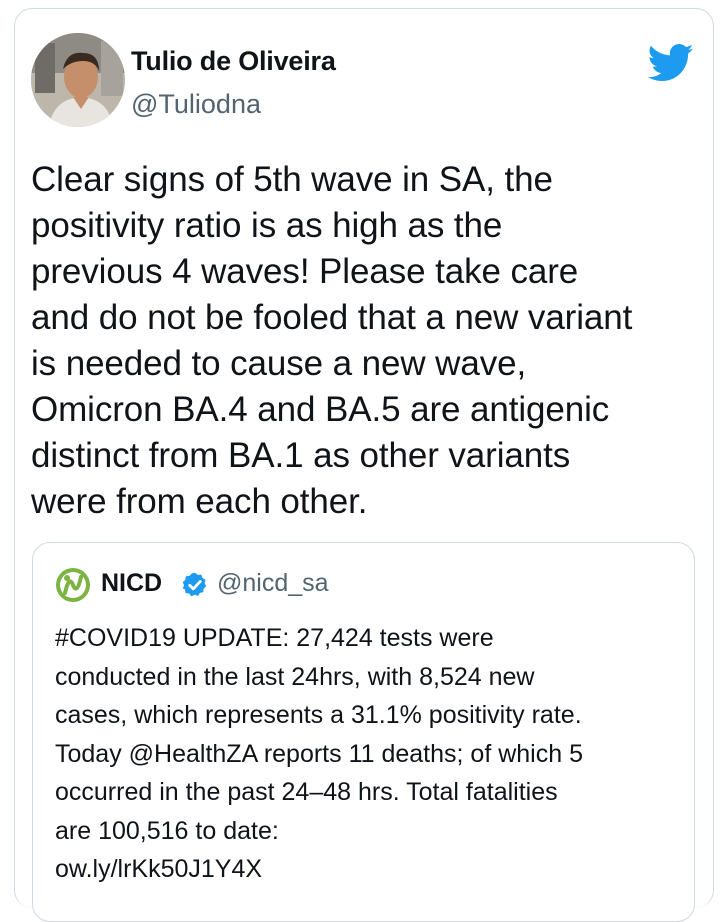  What do you see at coordinates (233, 61) in the screenshot?
I see `author-name: Tulio de Oliveira` at bounding box center [233, 61].